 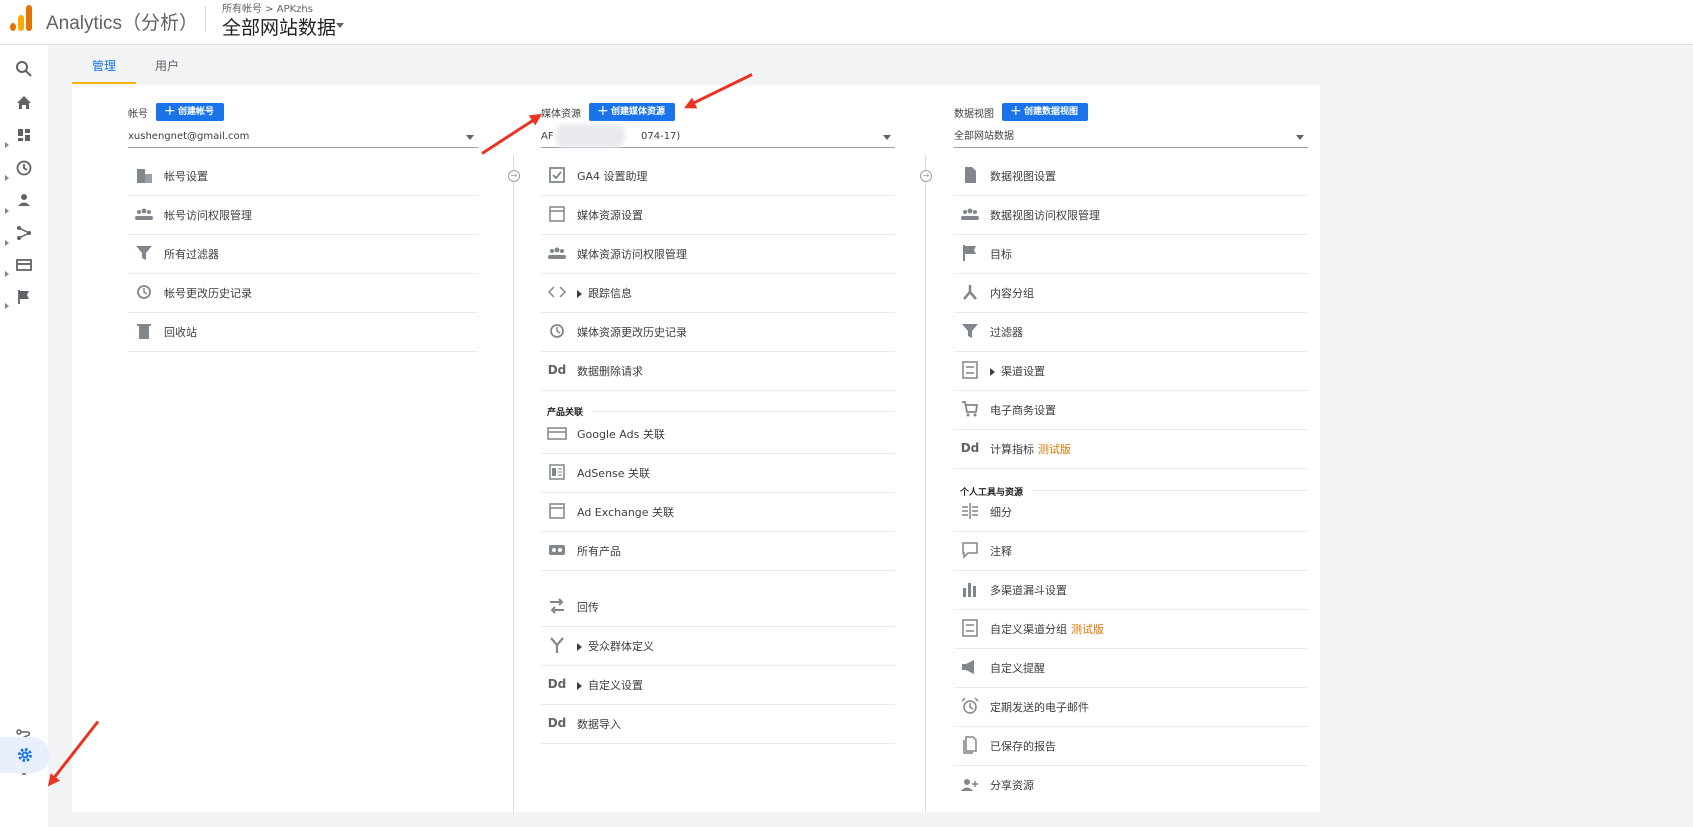 What do you see at coordinates (970, 214) in the screenshot?
I see `people-icon` at bounding box center [970, 214].